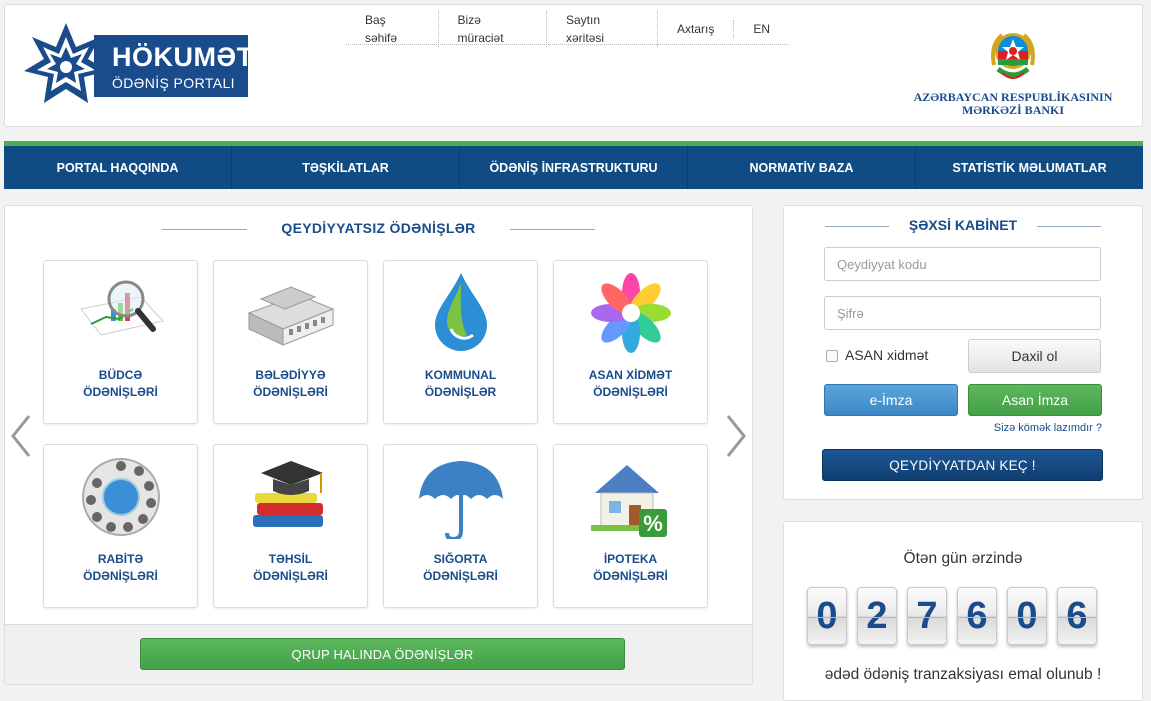 The image size is (1151, 701). What do you see at coordinates (887, 355) in the screenshot?
I see `asan-service-label: ASAN xidmət` at bounding box center [887, 355].